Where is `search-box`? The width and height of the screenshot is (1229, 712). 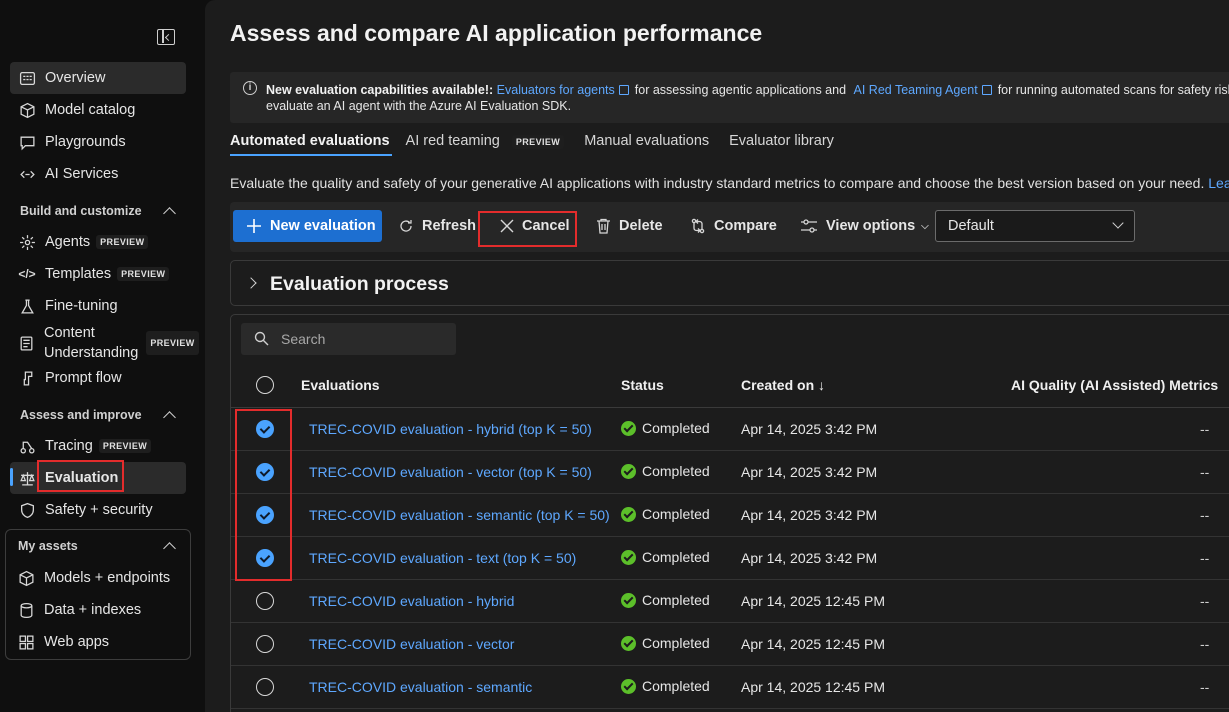 search-box is located at coordinates (348, 339).